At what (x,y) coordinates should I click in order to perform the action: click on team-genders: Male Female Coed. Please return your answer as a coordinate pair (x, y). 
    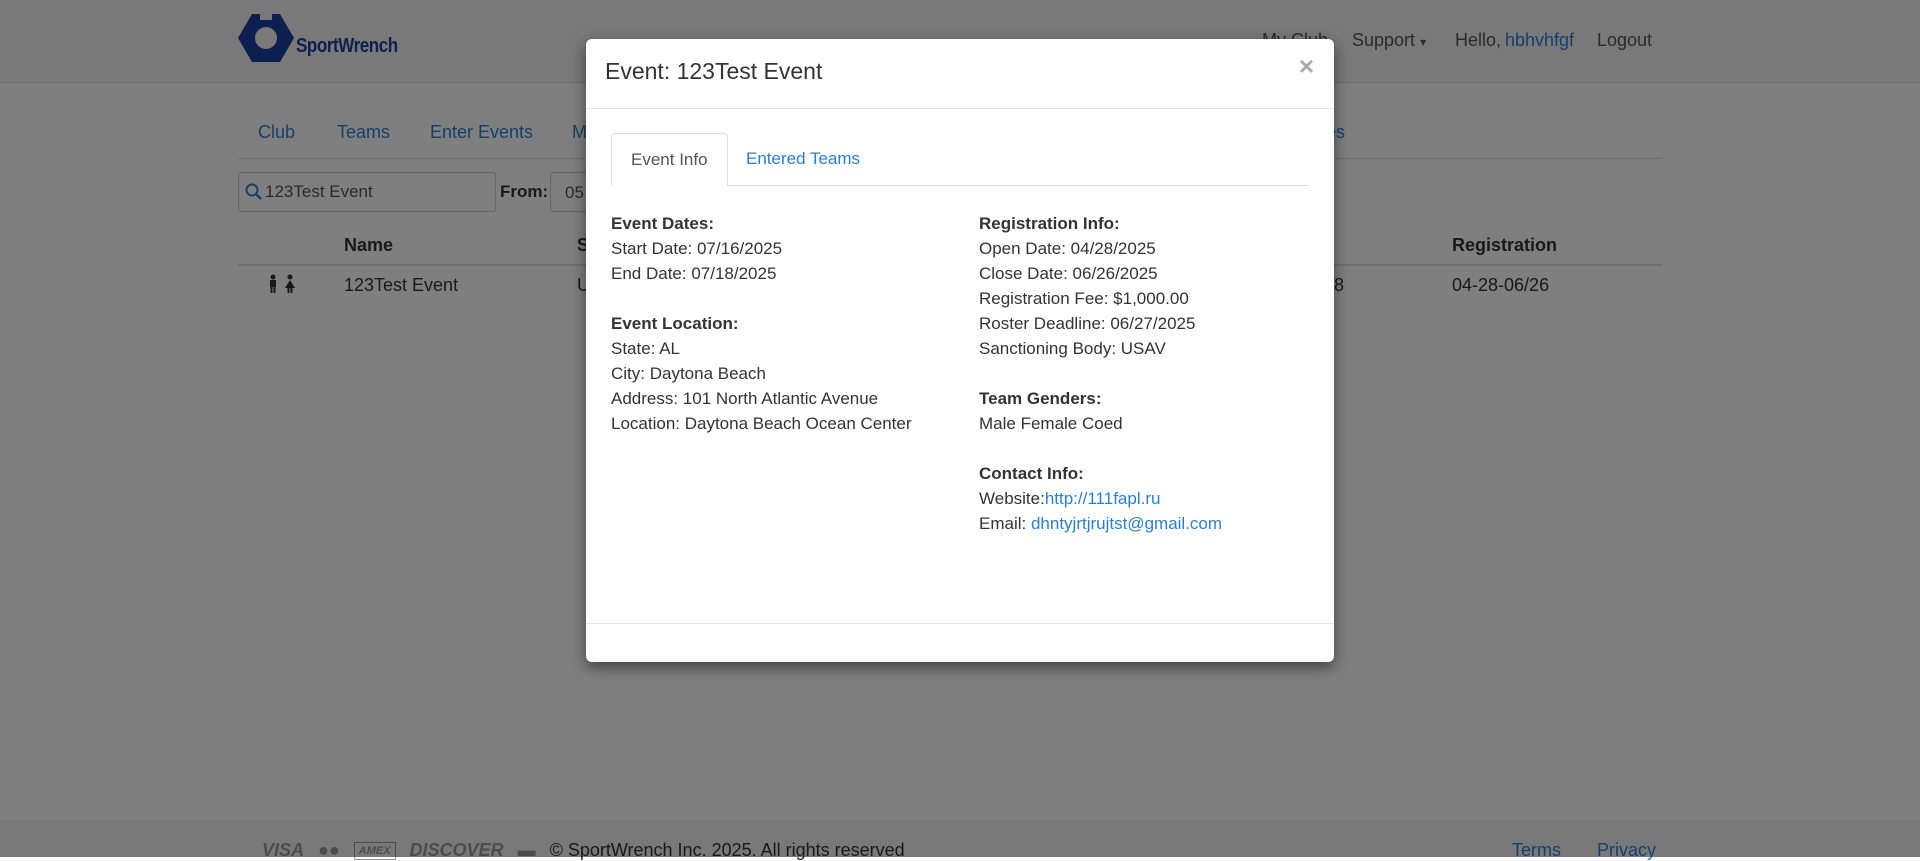
    Looking at the image, I should click on (1051, 423).